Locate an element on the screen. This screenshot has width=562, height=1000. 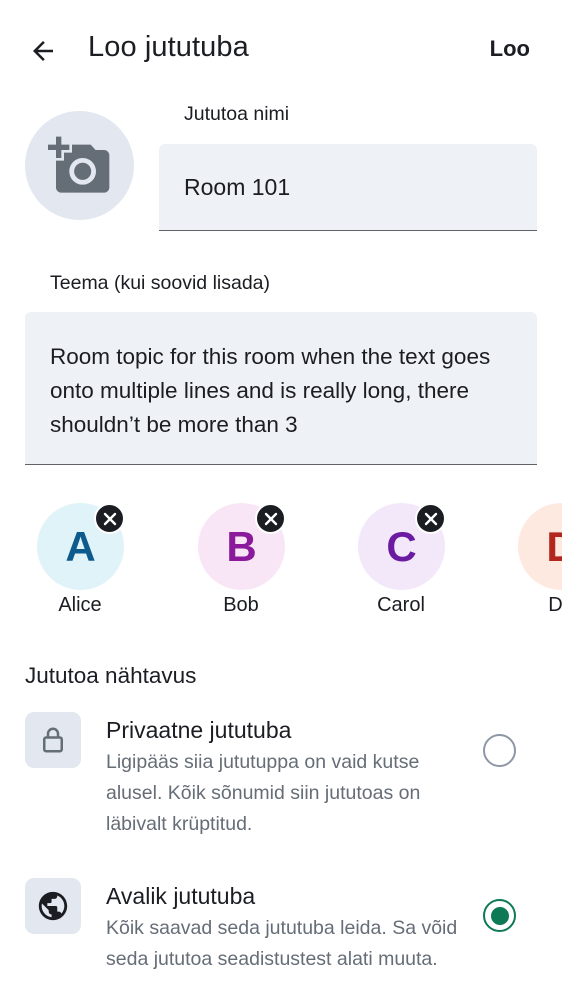
globe-icon is located at coordinates (53, 906).